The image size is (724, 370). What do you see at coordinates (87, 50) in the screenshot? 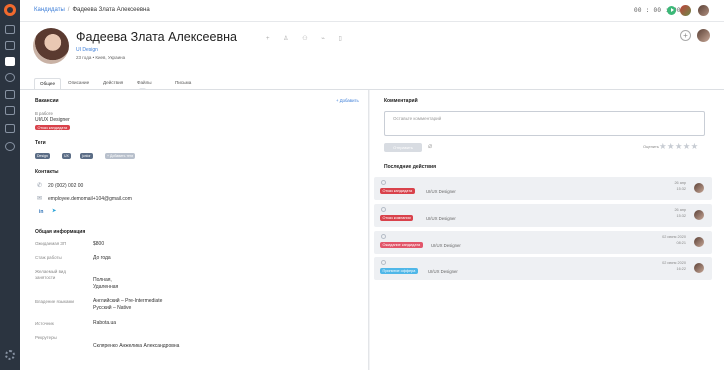
I see `candidate-role: UI Design` at bounding box center [87, 50].